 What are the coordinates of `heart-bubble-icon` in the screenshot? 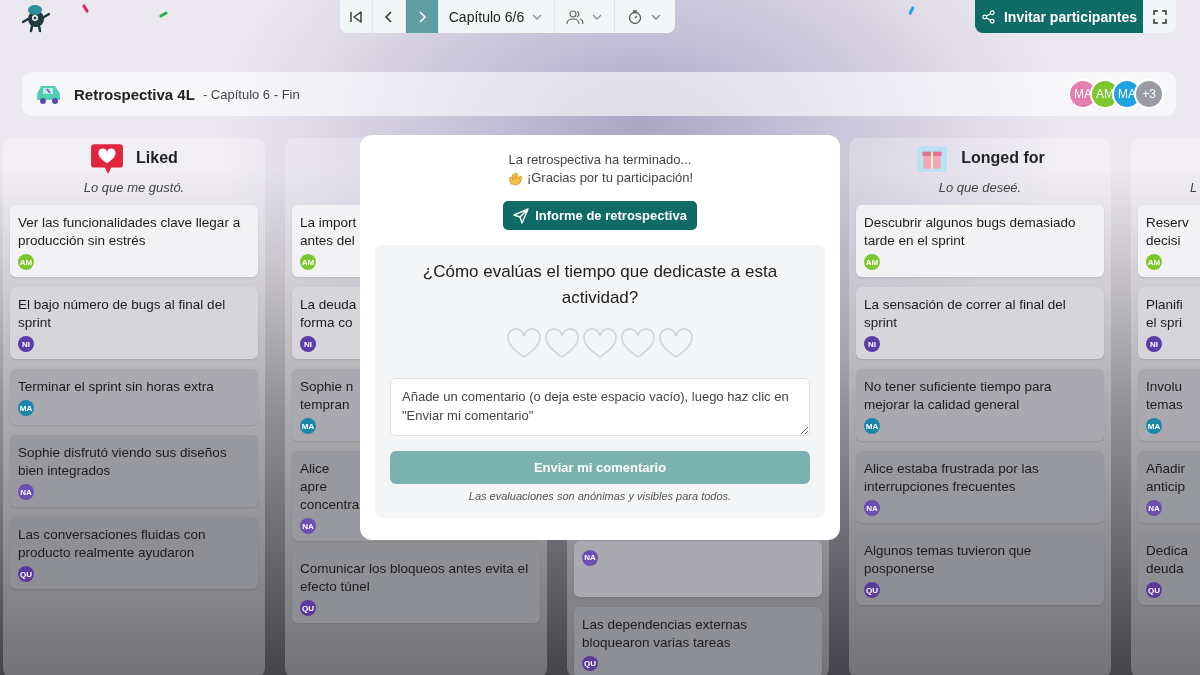 It's located at (107, 158).